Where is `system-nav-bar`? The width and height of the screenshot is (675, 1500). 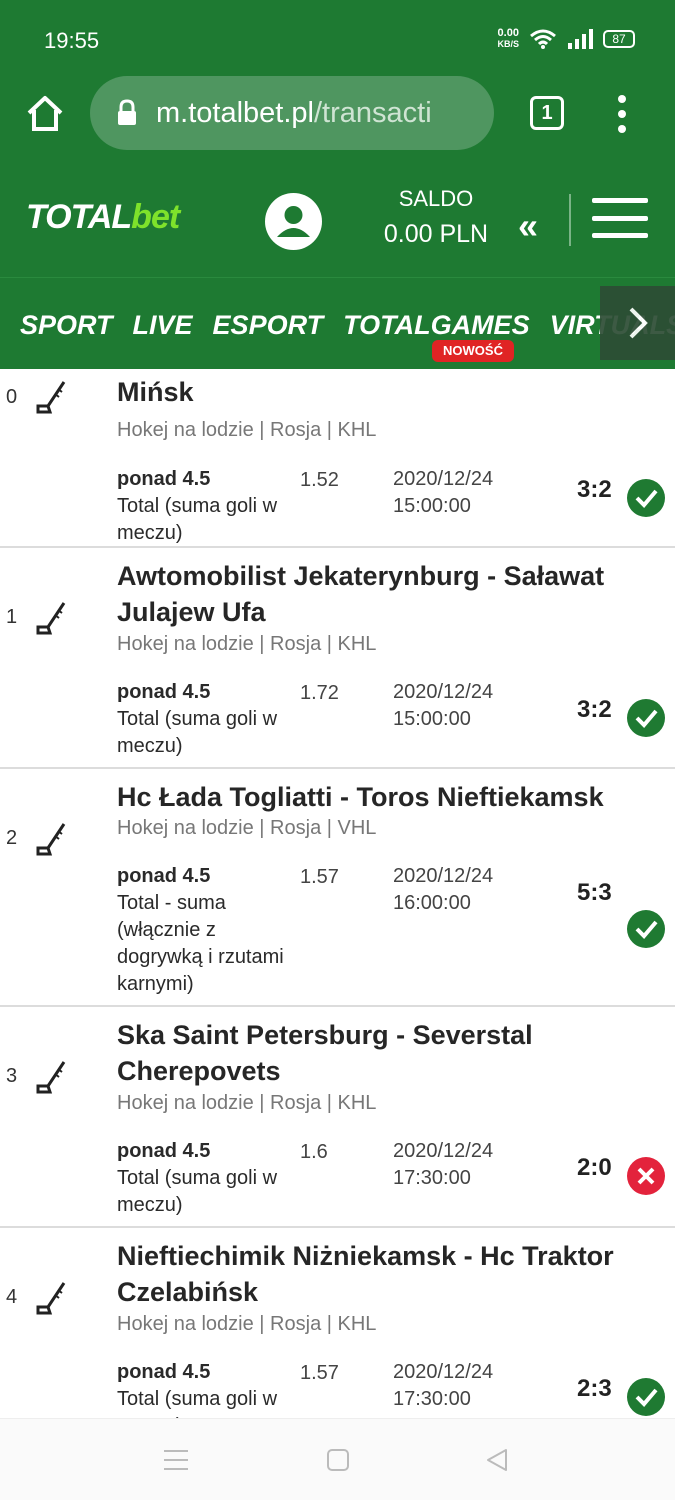 system-nav-bar is located at coordinates (337, 1459).